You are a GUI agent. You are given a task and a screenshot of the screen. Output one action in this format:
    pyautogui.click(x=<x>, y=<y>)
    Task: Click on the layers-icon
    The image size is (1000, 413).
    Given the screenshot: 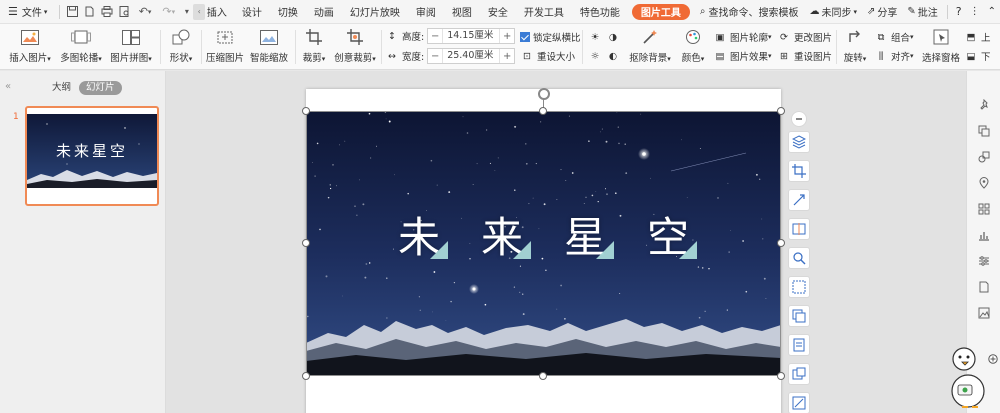 What is the action you would take?
    pyautogui.click(x=799, y=142)
    